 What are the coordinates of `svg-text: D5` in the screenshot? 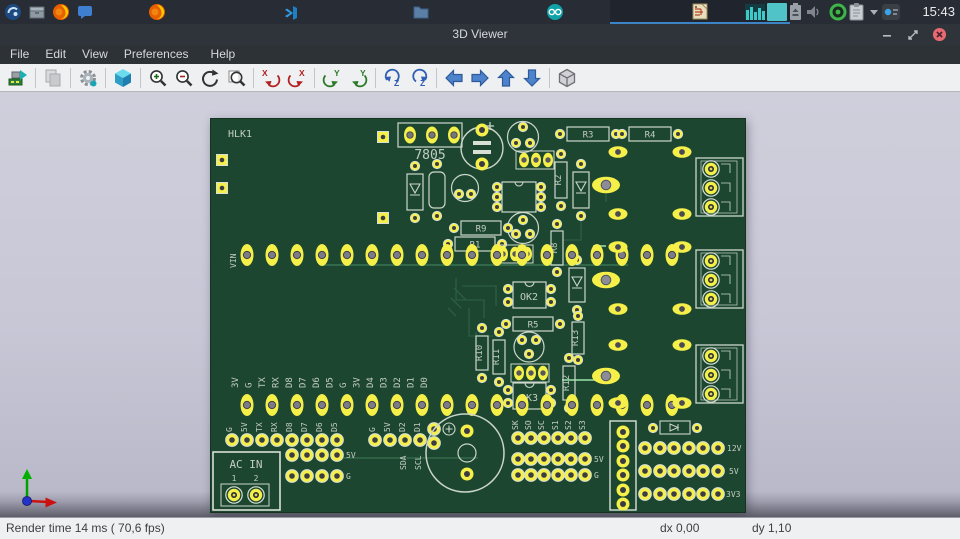 It's located at (331, 382).